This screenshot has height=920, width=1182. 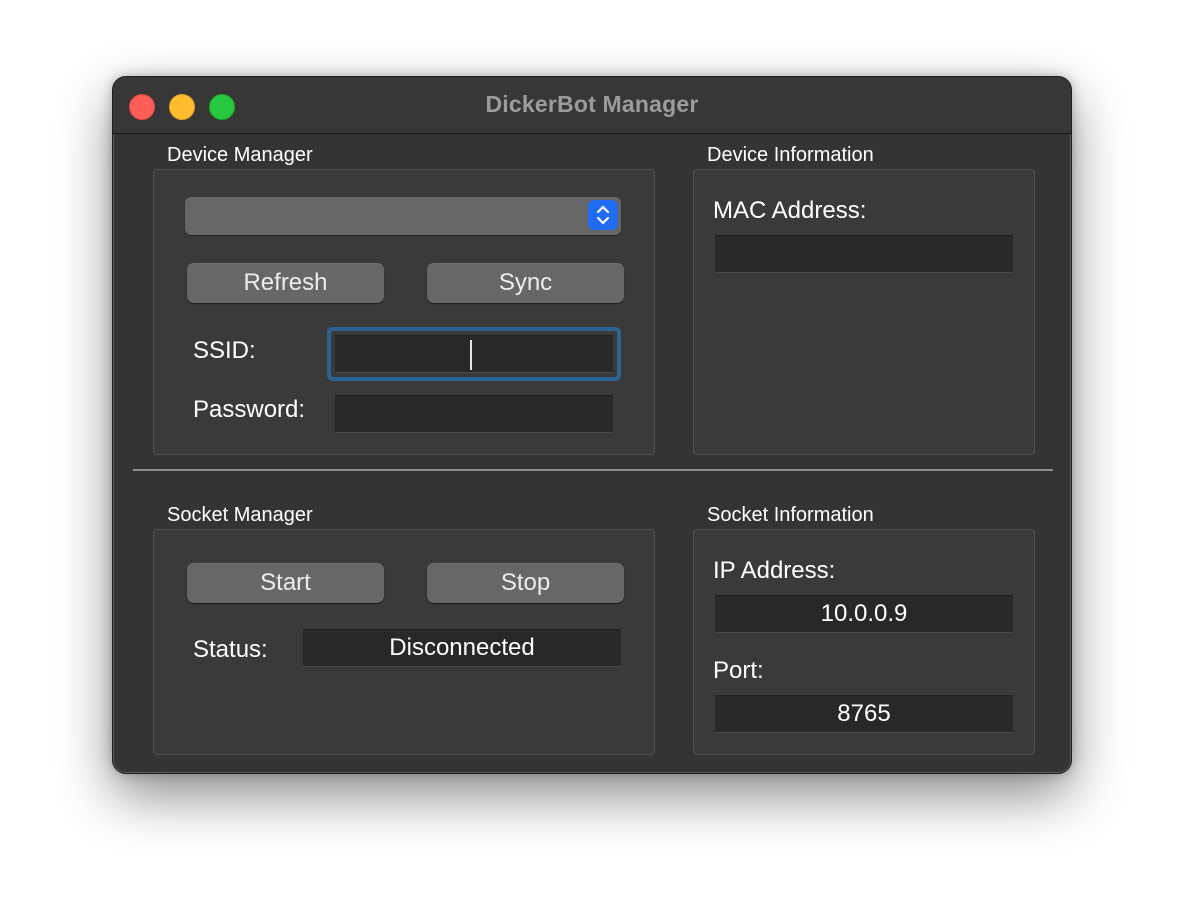 What do you see at coordinates (525, 283) in the screenshot?
I see `sync-button: Sync` at bounding box center [525, 283].